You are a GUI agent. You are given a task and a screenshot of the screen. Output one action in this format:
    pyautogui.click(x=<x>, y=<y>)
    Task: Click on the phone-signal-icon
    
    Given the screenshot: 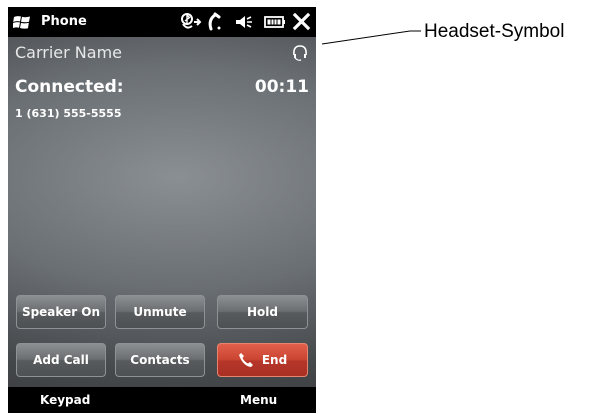 What is the action you would take?
    pyautogui.click(x=215, y=22)
    